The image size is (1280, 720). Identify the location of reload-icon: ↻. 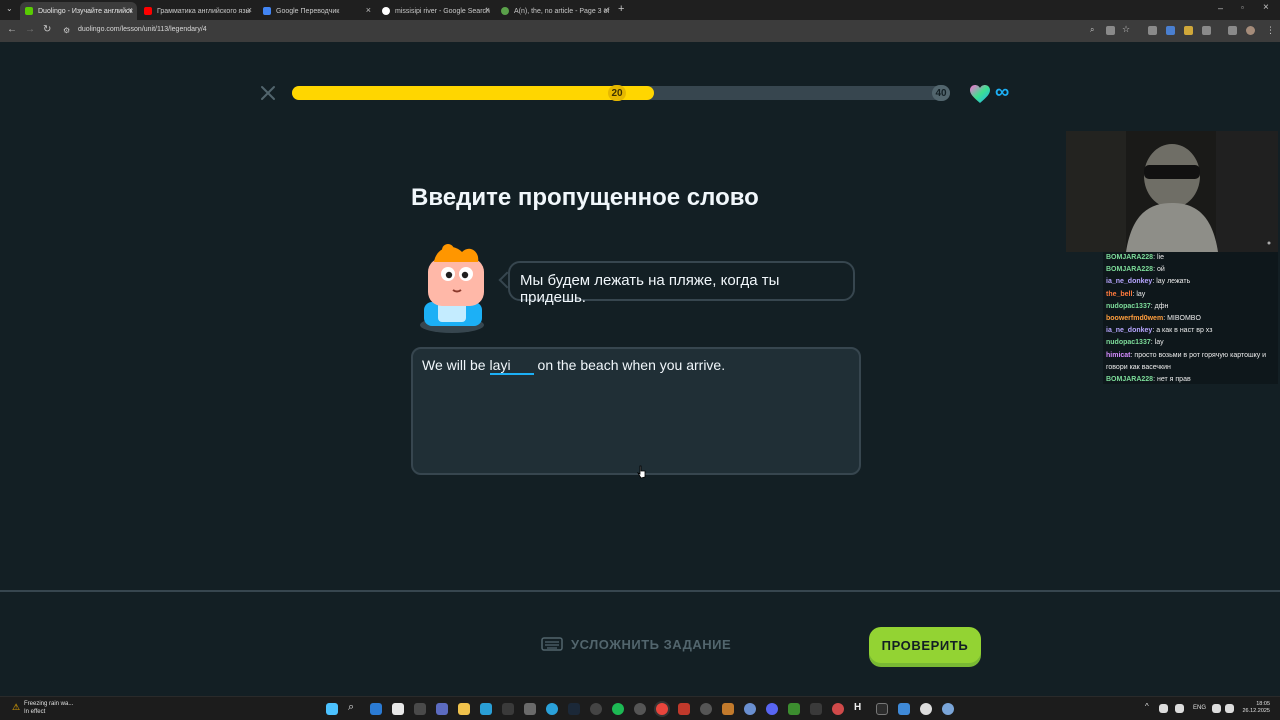
(47, 29).